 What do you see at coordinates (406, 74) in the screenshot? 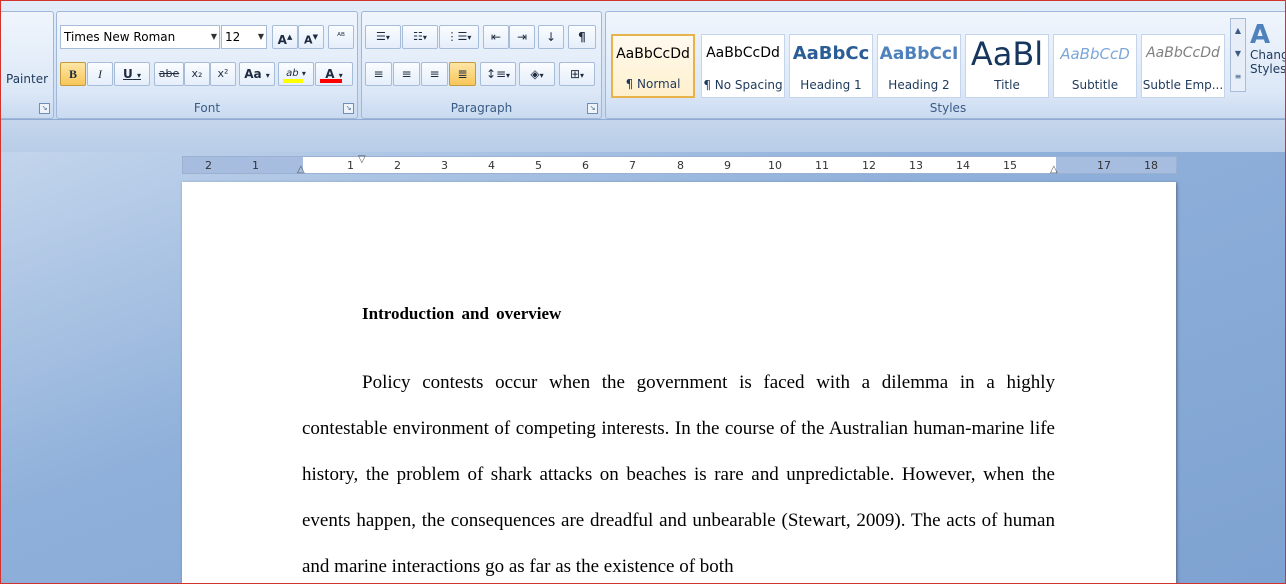
I see `align-center-button: ≡` at bounding box center [406, 74].